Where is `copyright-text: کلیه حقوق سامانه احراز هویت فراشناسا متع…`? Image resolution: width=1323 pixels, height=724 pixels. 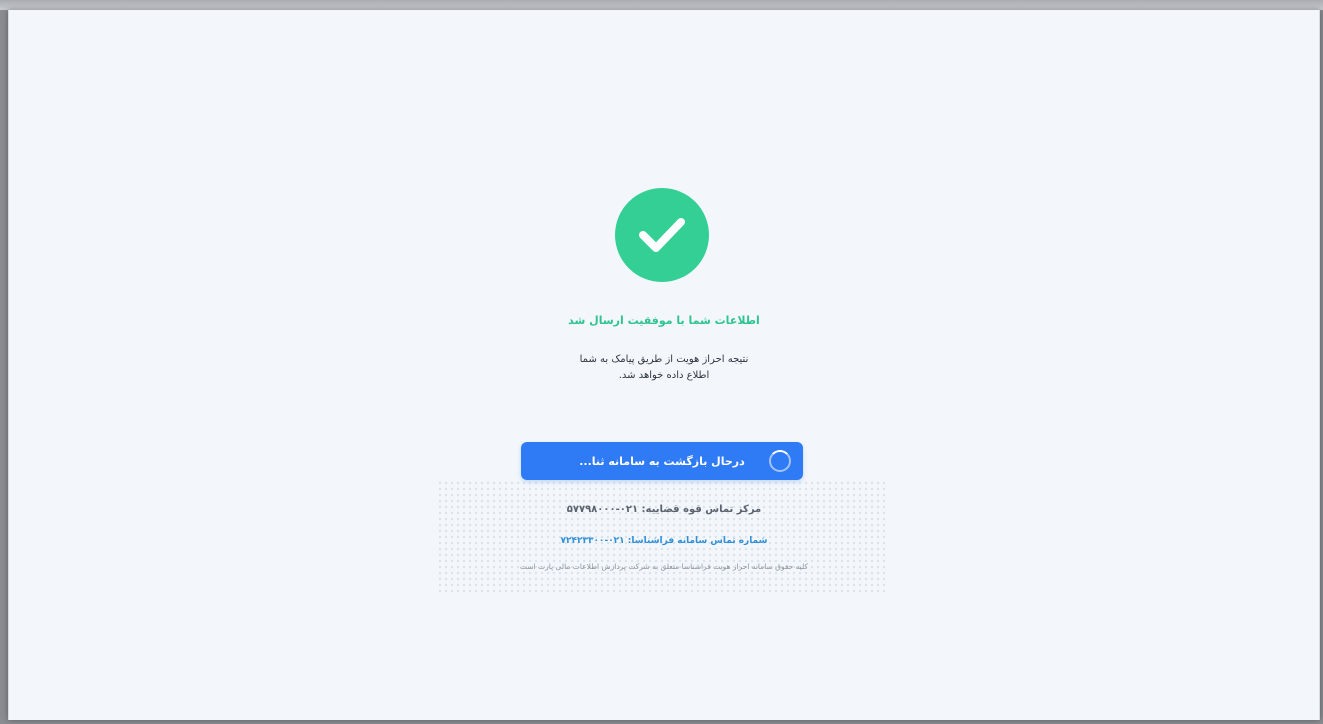
copyright-text: کلیه حقوق سامانه احراز هویت فراشناسا متع… is located at coordinates (664, 566).